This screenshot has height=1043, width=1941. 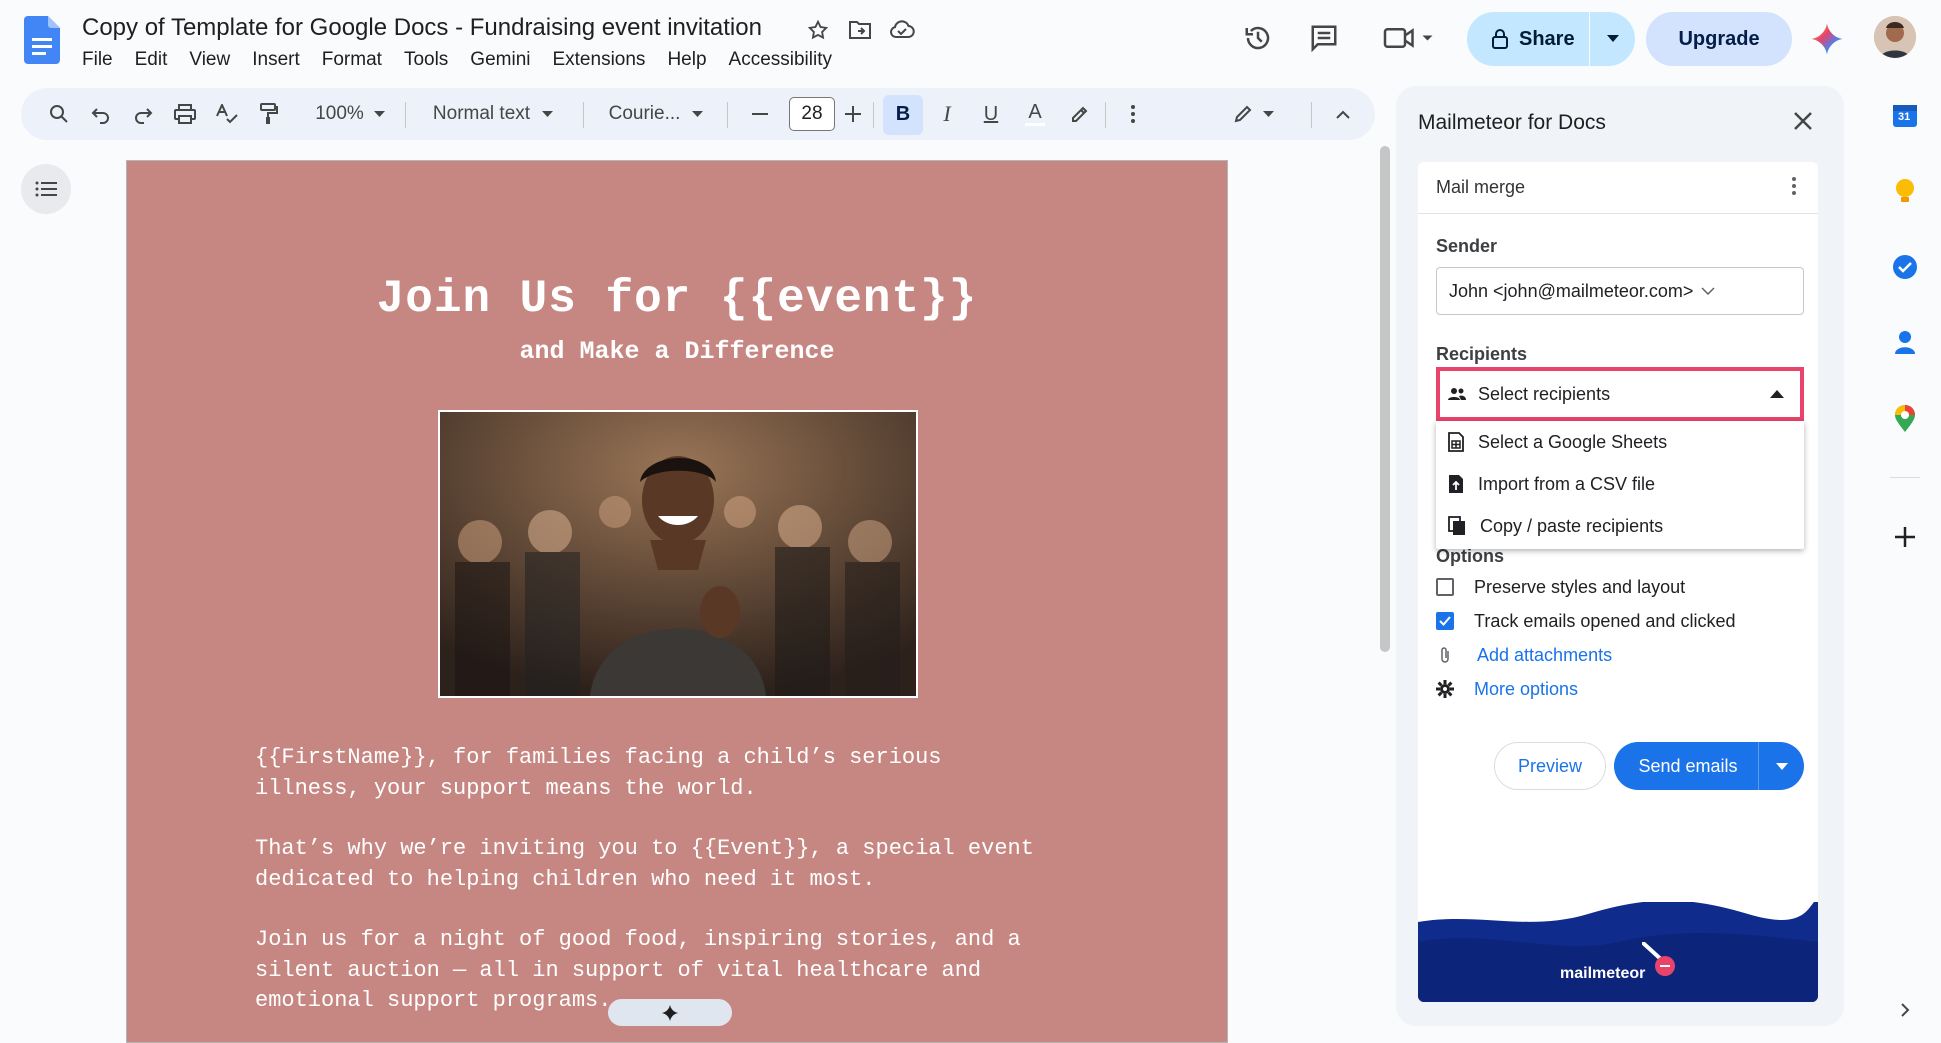 What do you see at coordinates (143, 114) in the screenshot?
I see `redo-icon` at bounding box center [143, 114].